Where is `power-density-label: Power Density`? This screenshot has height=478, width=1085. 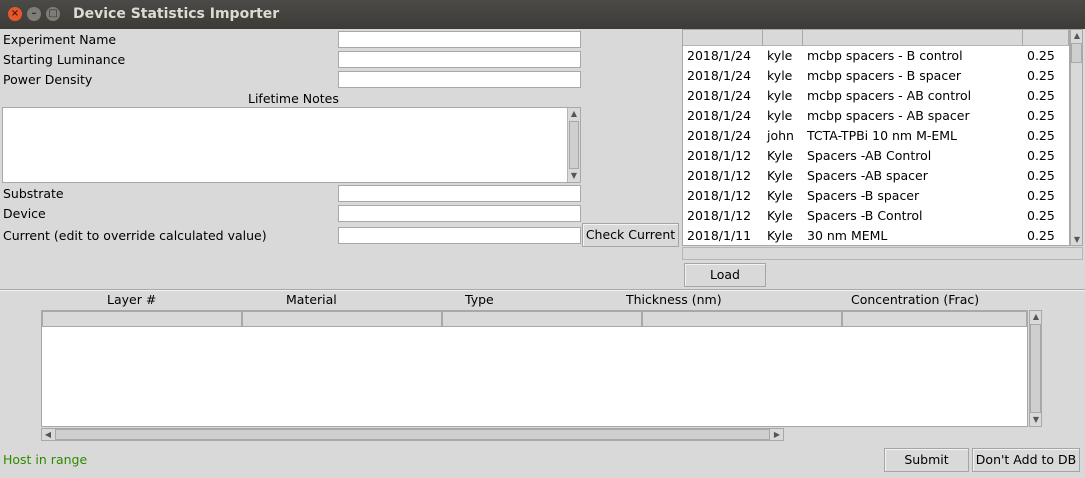 power-density-label: Power Density is located at coordinates (48, 79).